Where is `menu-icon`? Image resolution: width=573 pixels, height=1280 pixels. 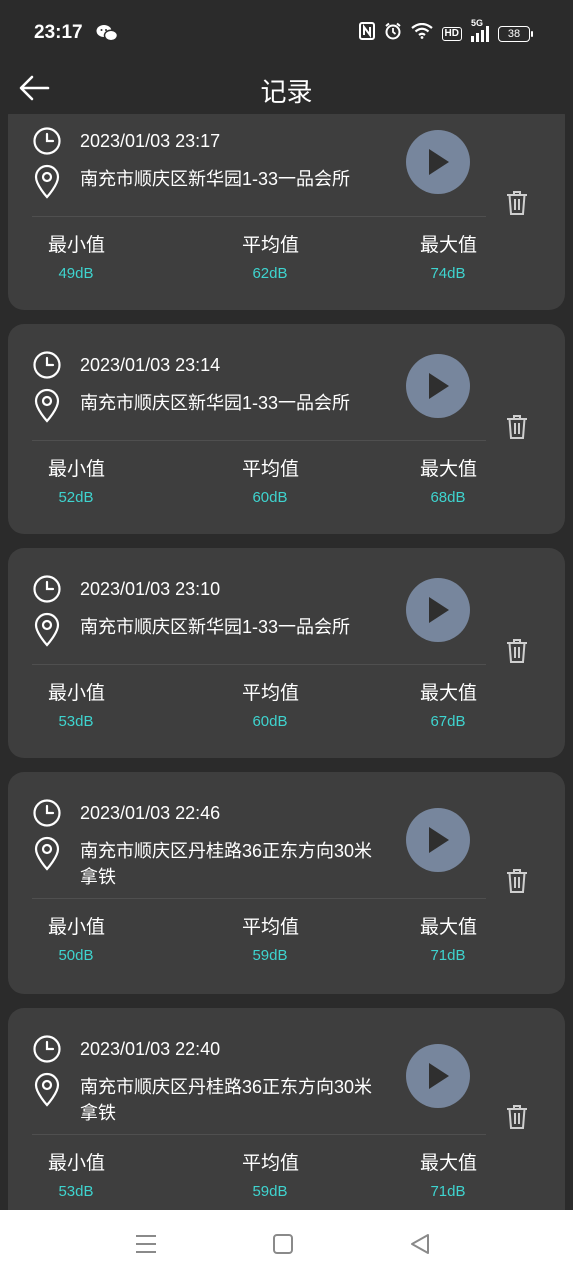
menu-icon is located at coordinates (146, 1244).